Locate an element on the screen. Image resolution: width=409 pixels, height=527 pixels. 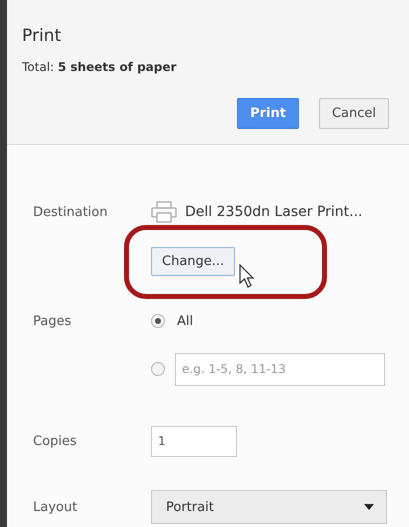
field-label: Destination is located at coordinates (71, 212).